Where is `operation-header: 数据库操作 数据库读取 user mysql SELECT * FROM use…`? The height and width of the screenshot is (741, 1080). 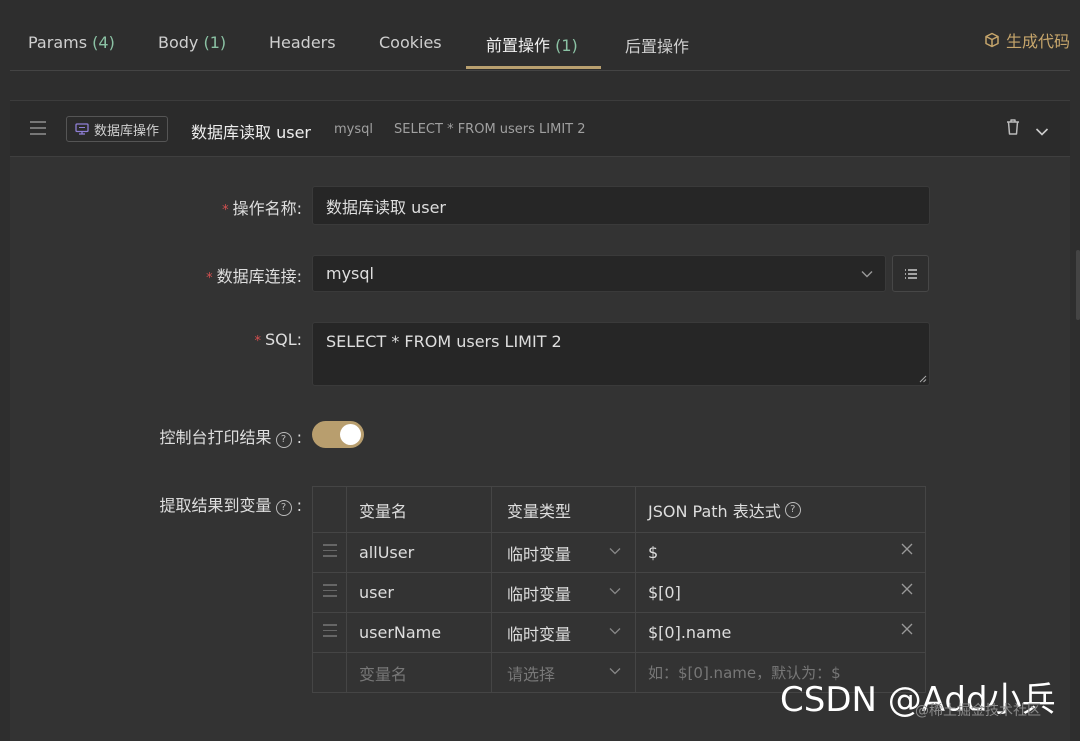
operation-header: 数据库操作 数据库读取 user mysql SELECT * FROM use… is located at coordinates (540, 129).